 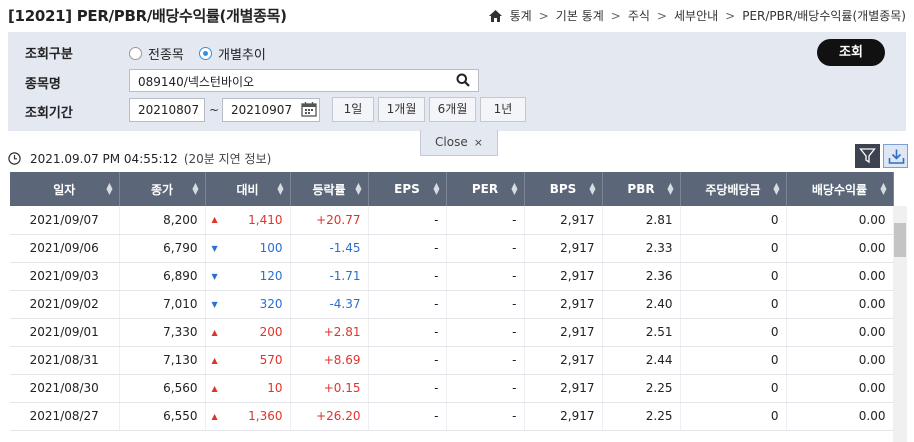 What do you see at coordinates (900, 324) in the screenshot?
I see `vertical-scrollbar` at bounding box center [900, 324].